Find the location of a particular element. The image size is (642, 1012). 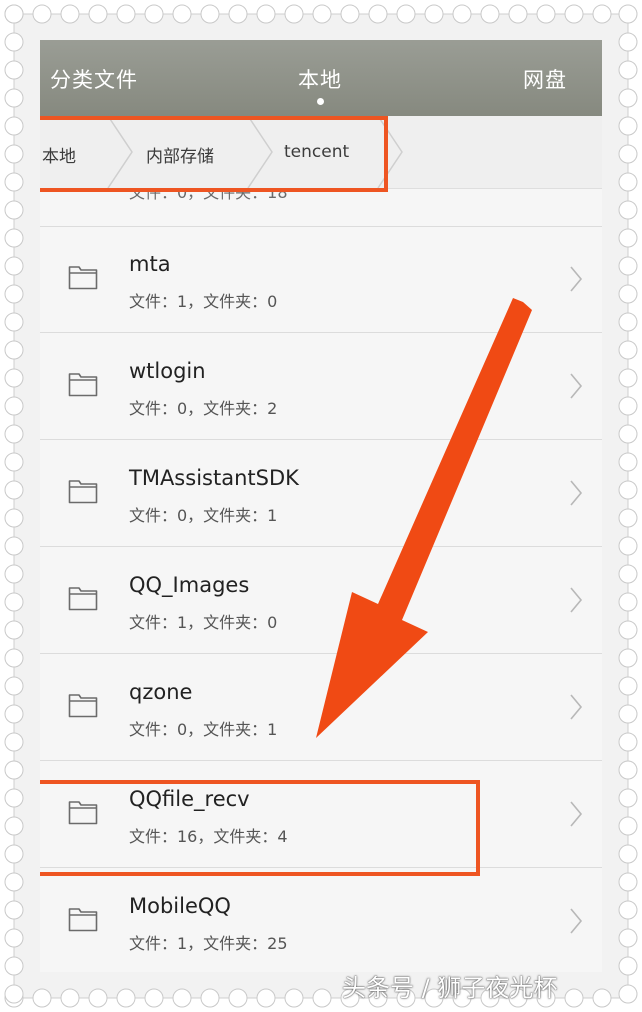

list-item: qzone 文件：0，文件夹：1 is located at coordinates (321, 707).